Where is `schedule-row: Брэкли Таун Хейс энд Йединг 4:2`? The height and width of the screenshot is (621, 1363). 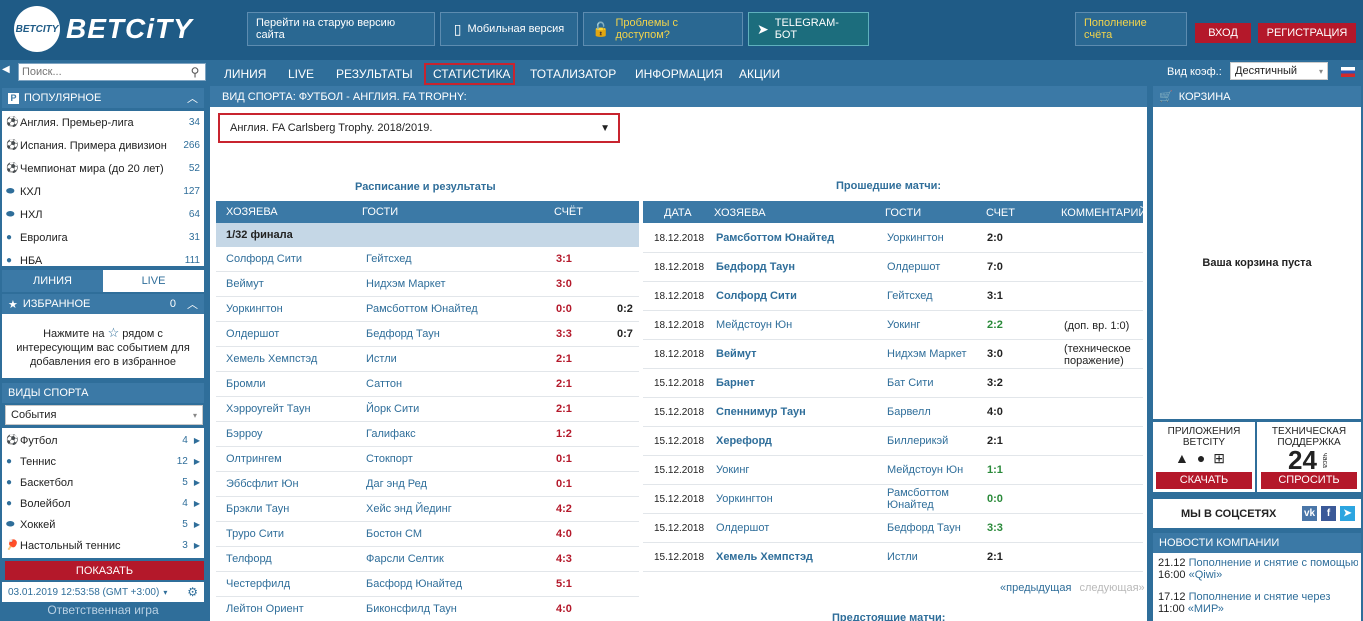 schedule-row: Брэкли Таун Хейс энд Йединг 4:2 is located at coordinates (427, 509).